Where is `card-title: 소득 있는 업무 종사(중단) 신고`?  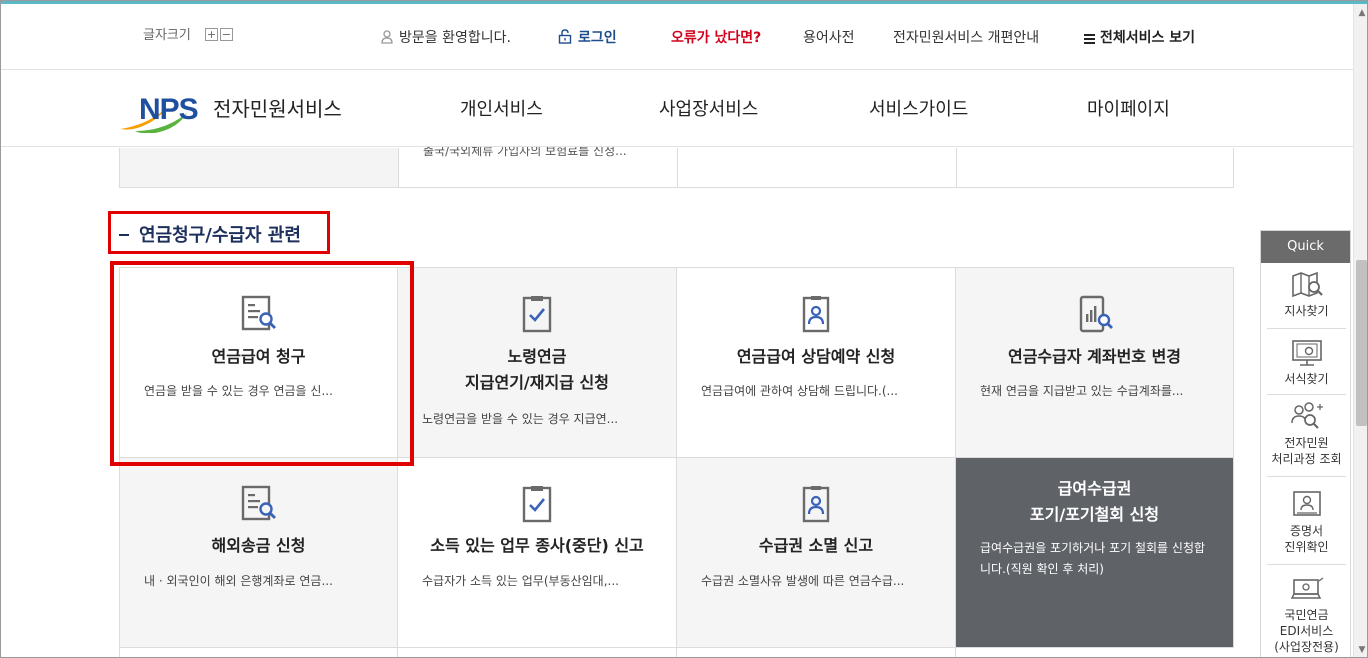
card-title: 소득 있는 업무 종사(중단) 신고 is located at coordinates (537, 545).